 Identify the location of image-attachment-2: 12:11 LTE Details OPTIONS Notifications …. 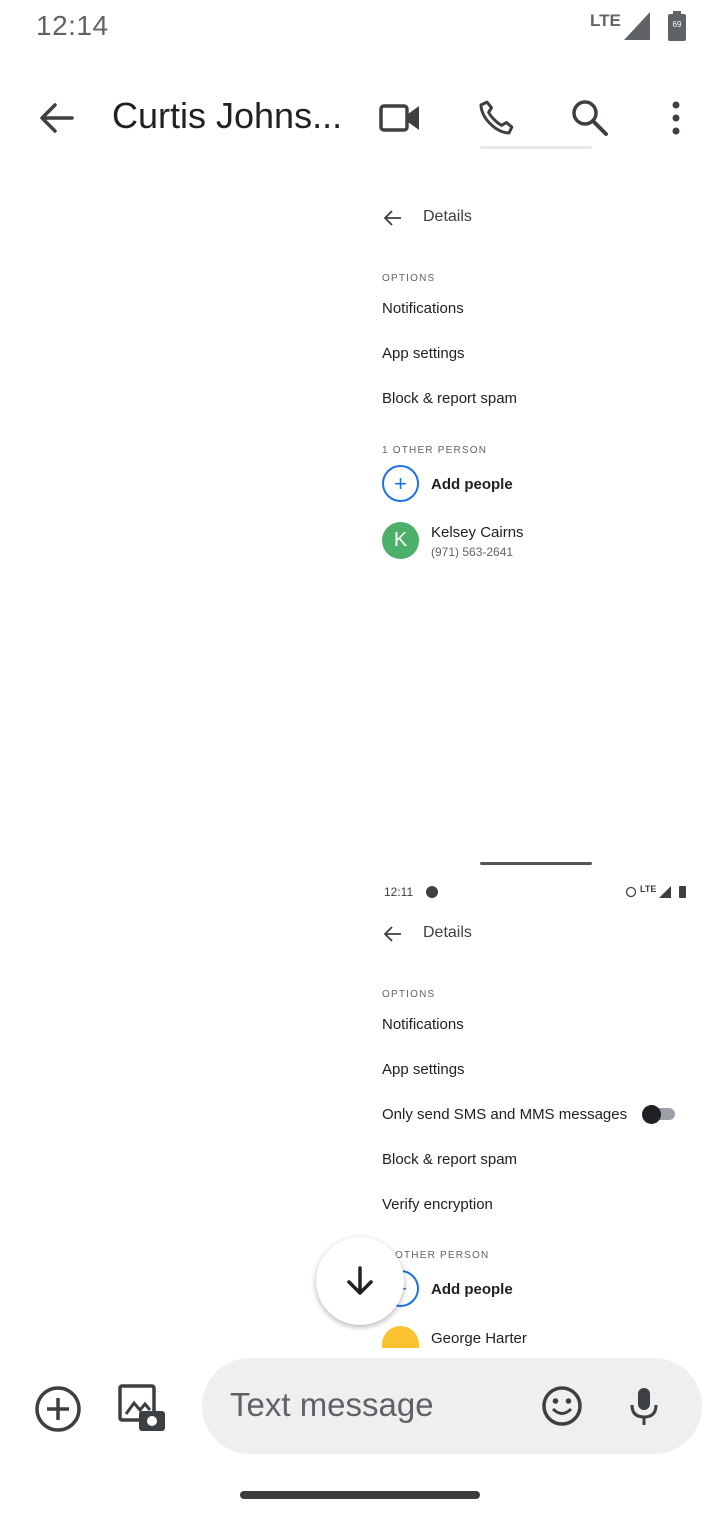
(530, 1103).